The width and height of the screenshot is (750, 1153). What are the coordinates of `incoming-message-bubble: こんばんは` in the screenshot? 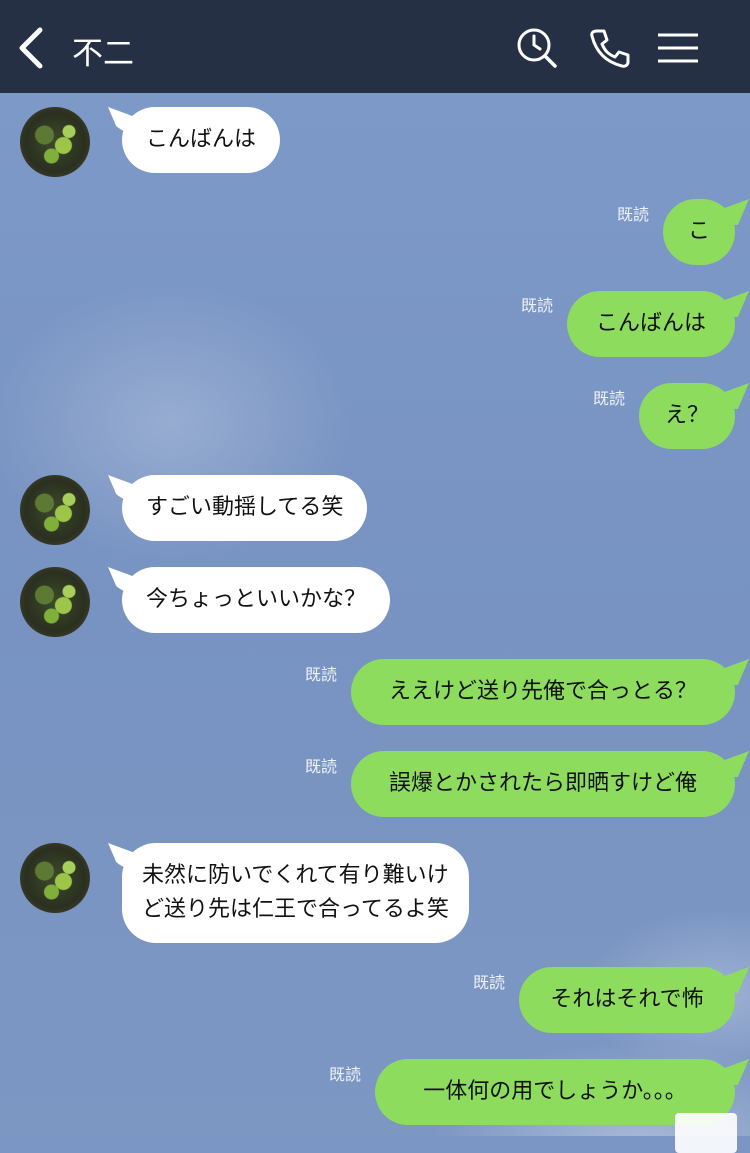 It's located at (201, 140).